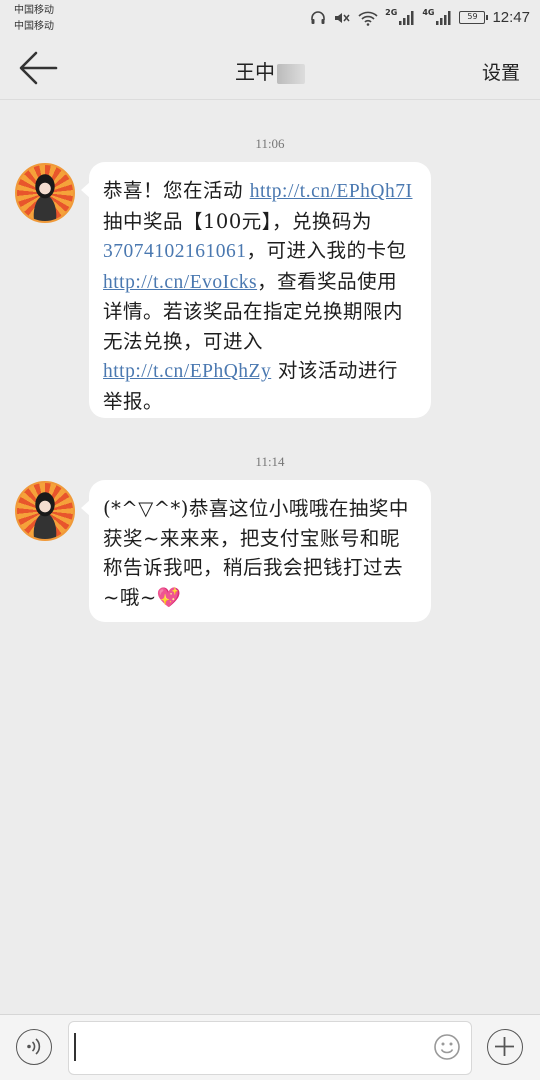  Describe the element at coordinates (291, 73) in the screenshot. I see `name-redaction` at that location.